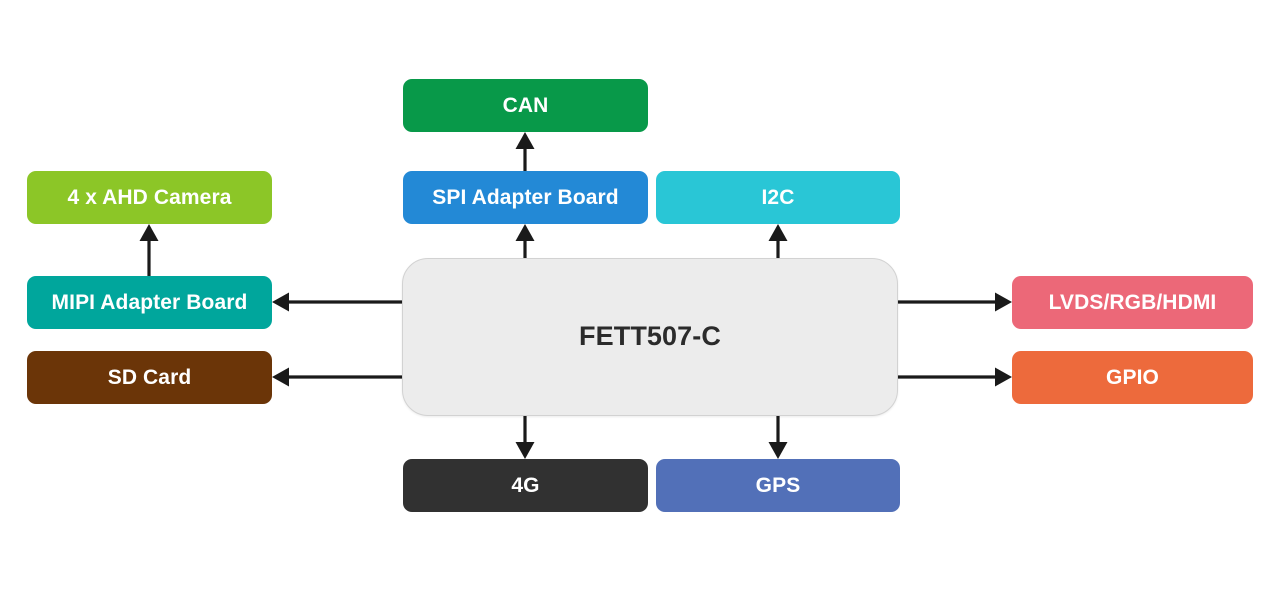 The width and height of the screenshot is (1280, 593). Describe the element at coordinates (955, 377) in the screenshot. I see `arrow-core-to-gpio` at that location.